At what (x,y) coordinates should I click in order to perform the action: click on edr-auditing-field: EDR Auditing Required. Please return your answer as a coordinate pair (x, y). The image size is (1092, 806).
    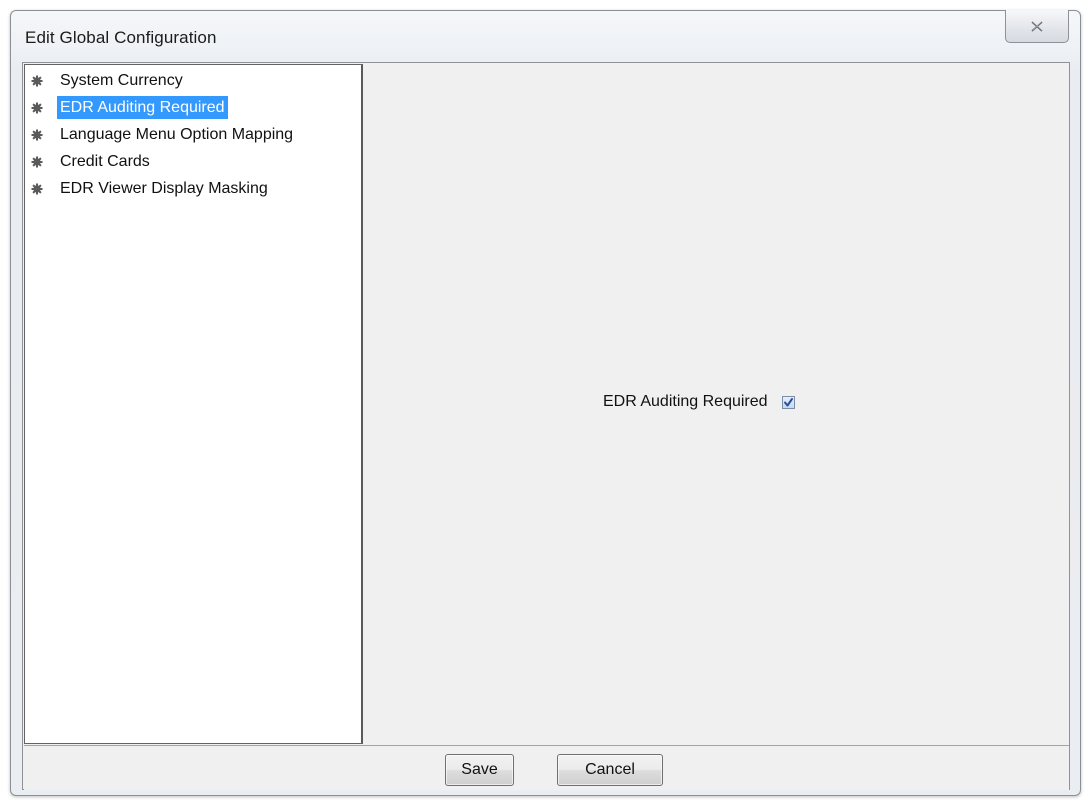
    Looking at the image, I should click on (699, 402).